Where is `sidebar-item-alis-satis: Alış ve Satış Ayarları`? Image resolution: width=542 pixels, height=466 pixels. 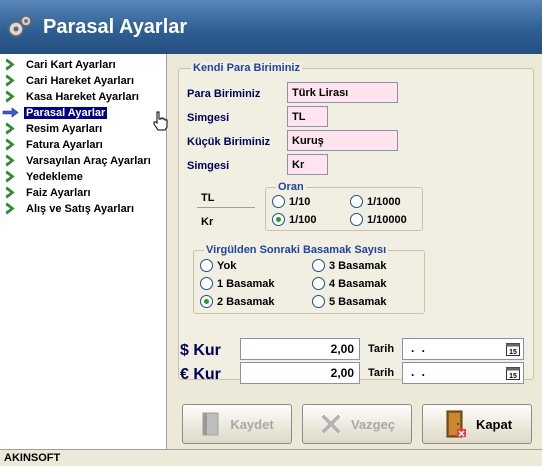 sidebar-item-alis-satis: Alış ve Satış Ayarları is located at coordinates (69, 208).